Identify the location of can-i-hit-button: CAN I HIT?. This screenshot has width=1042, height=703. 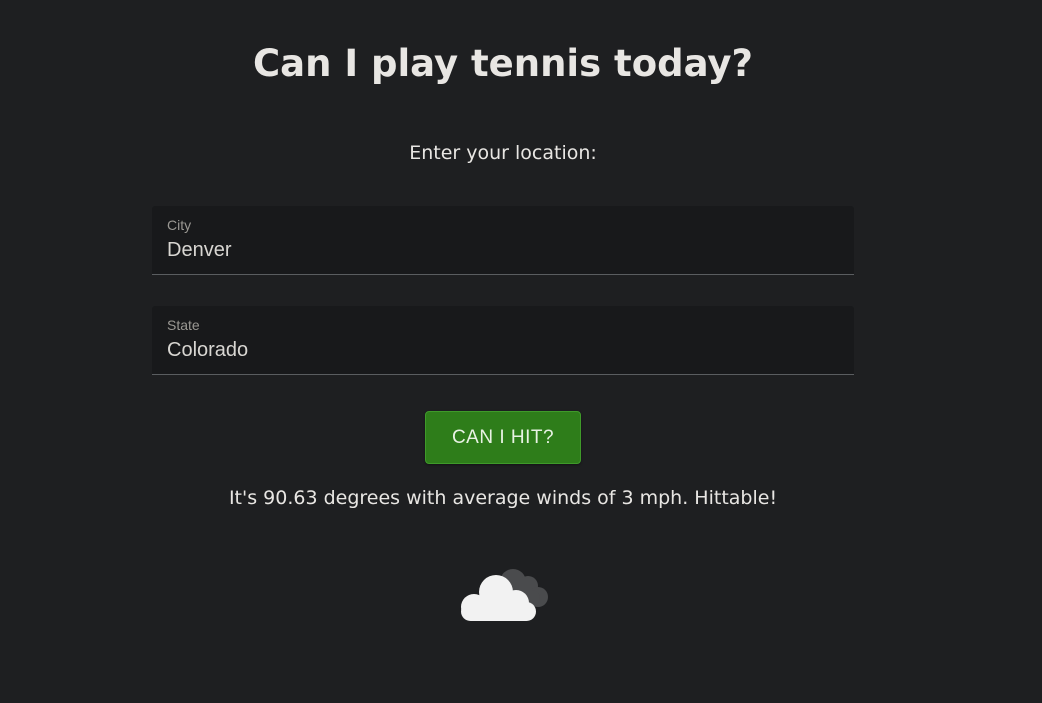
(503, 437).